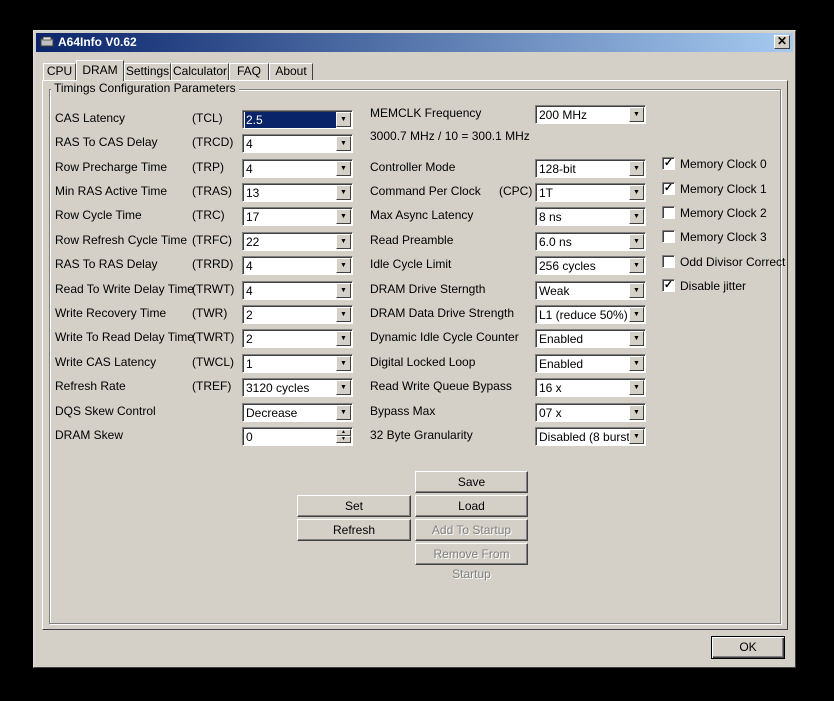  What do you see at coordinates (253, 193) in the screenshot?
I see `left-param-combo-3-value: 13` at bounding box center [253, 193].